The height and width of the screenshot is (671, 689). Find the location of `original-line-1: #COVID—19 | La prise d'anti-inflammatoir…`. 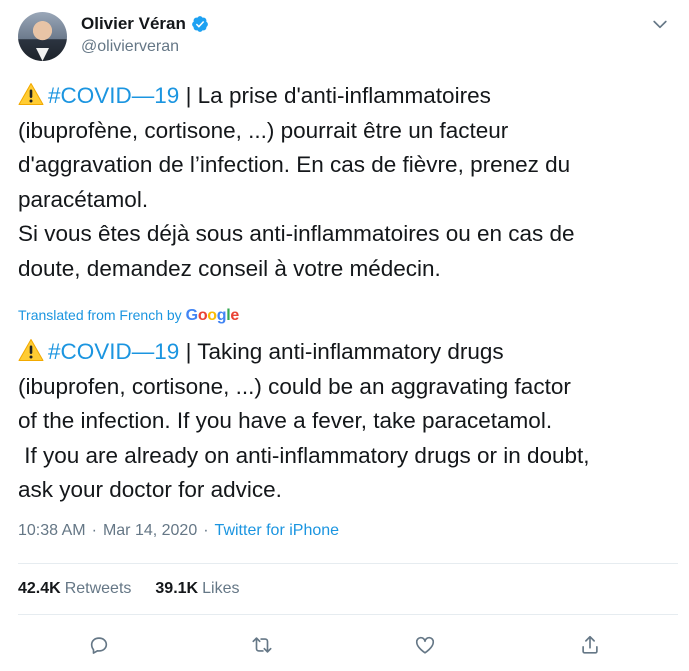

original-line-1: #COVID—19 | La prise d'anti-inflammatoir… is located at coordinates (348, 96).